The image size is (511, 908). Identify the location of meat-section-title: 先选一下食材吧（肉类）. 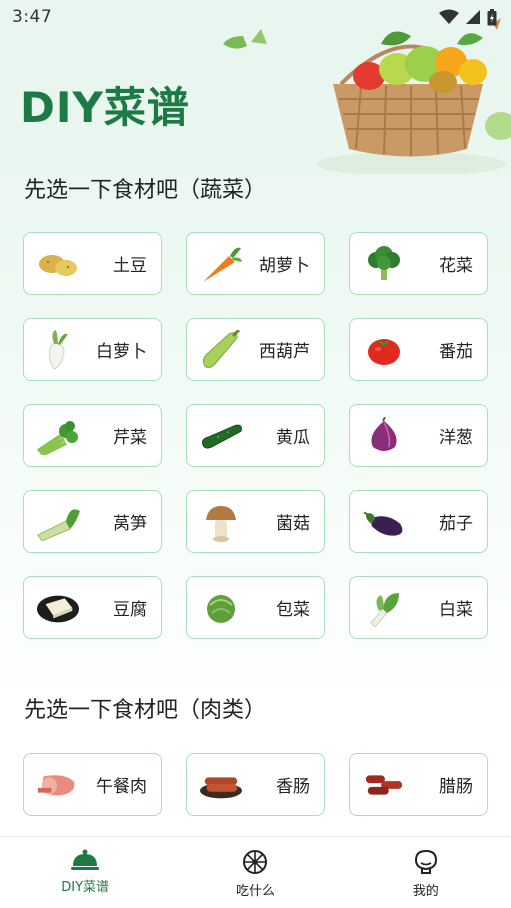
(145, 710).